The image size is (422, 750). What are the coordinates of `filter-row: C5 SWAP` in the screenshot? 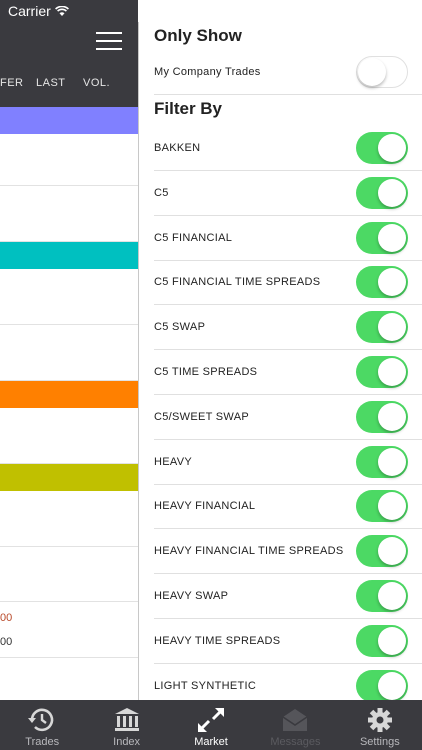 It's located at (288, 328).